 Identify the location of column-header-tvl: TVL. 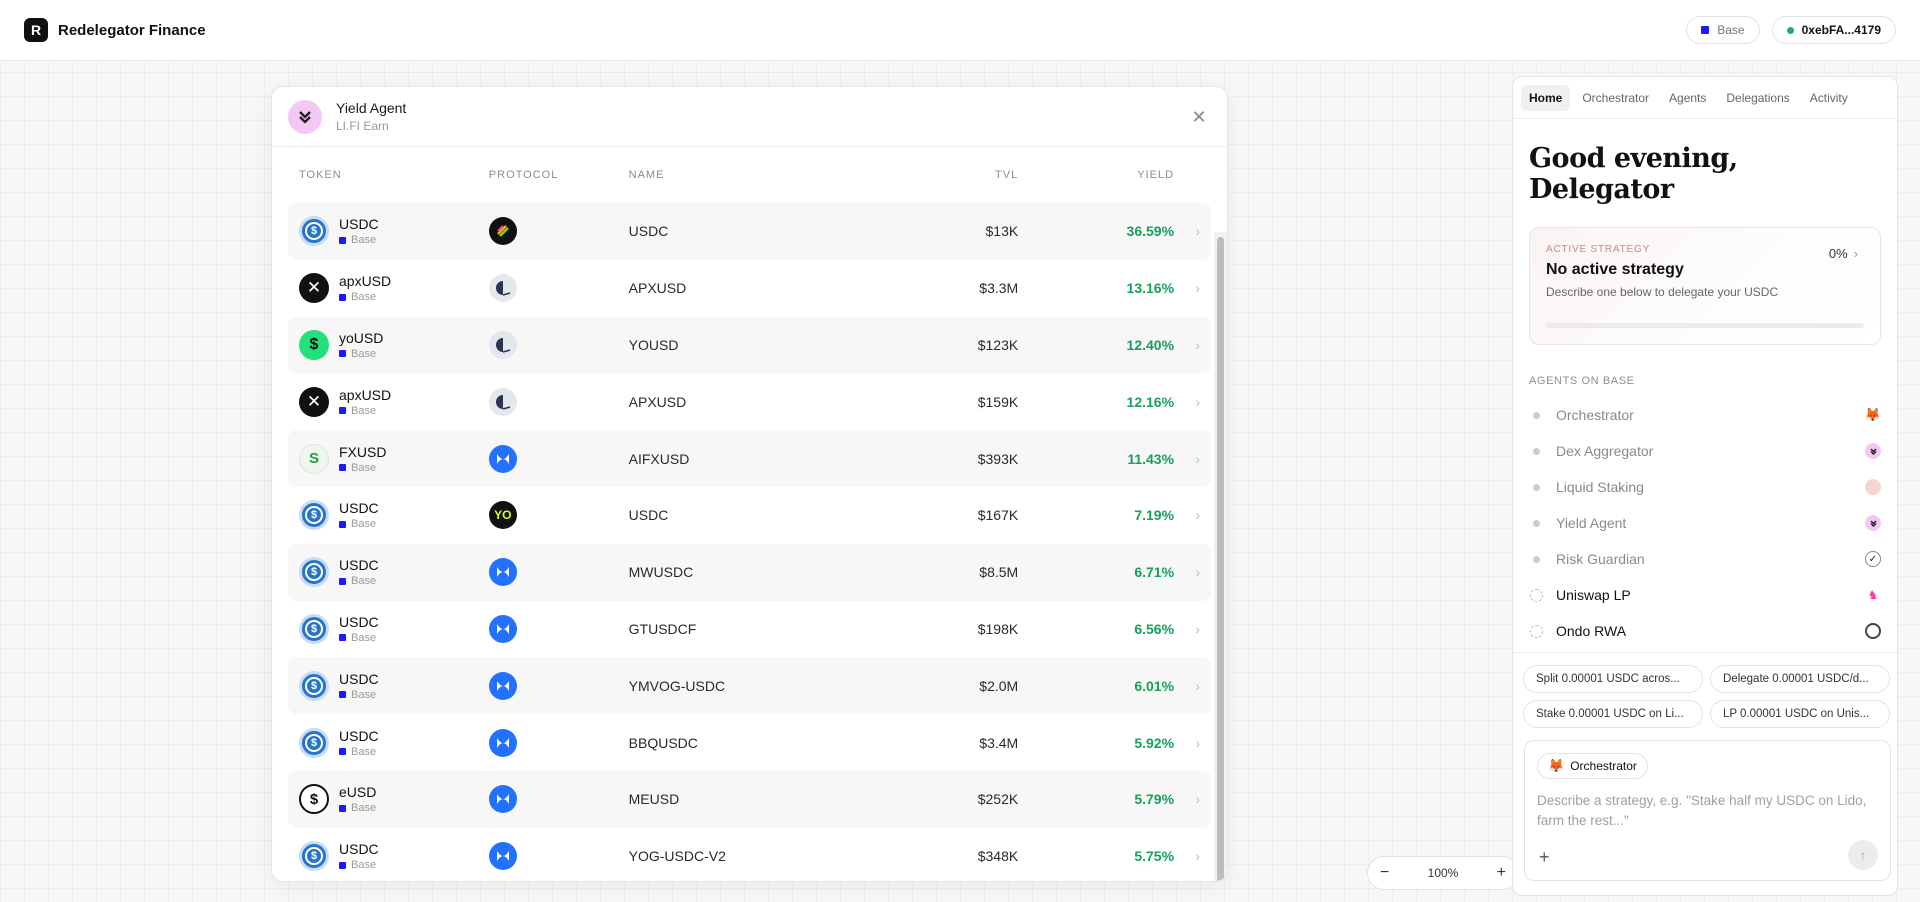
(933, 175).